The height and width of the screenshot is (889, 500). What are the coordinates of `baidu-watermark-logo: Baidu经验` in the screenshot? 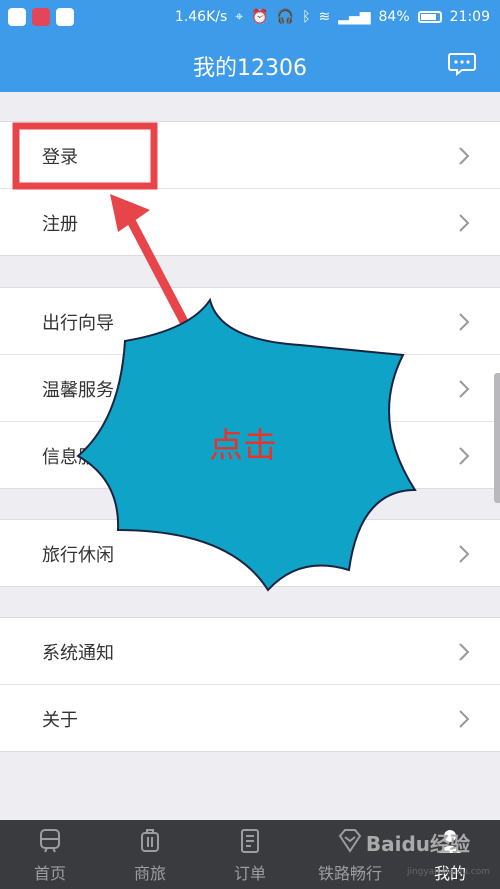 It's located at (417, 844).